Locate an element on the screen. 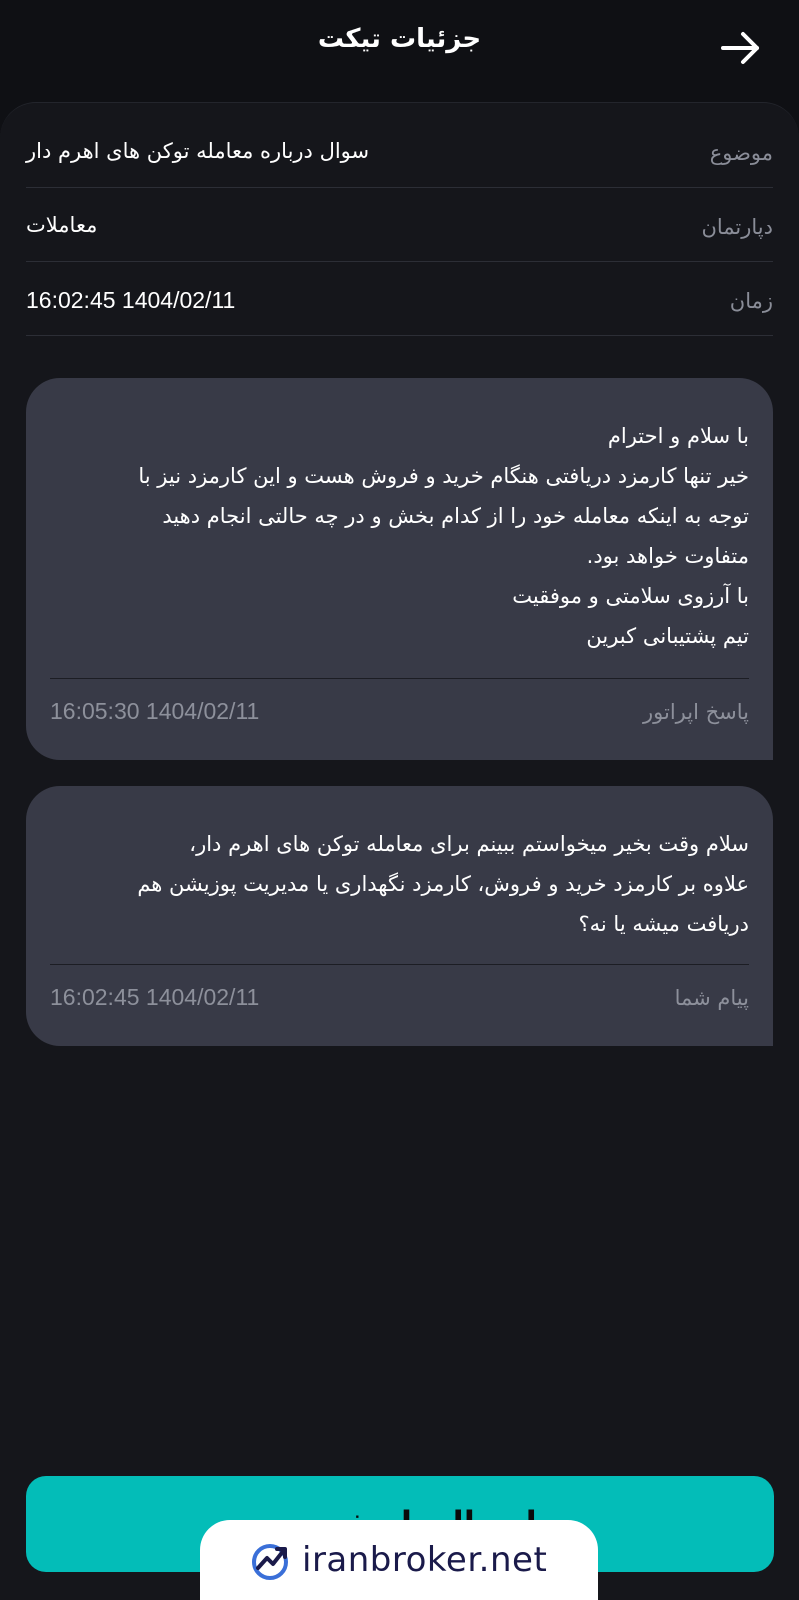 The width and height of the screenshot is (799, 1600). watermark-text: iranbroker.net is located at coordinates (425, 1560).